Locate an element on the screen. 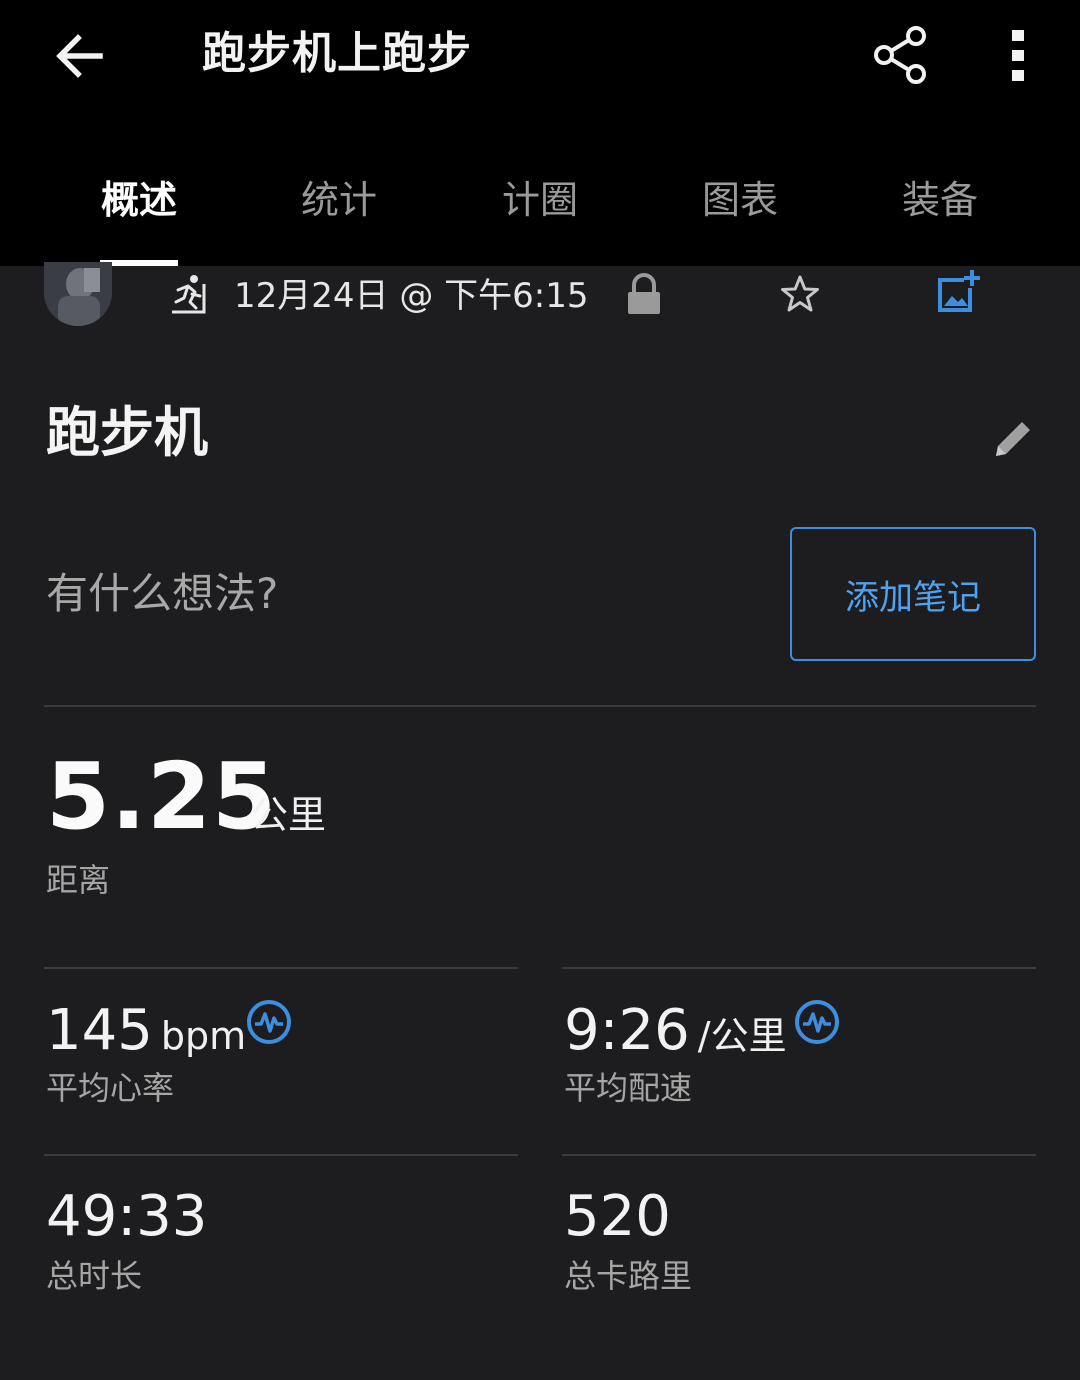 Image resolution: width=1080 pixels, height=1380 pixels. edit-name-button is located at coordinates (1013, 439).